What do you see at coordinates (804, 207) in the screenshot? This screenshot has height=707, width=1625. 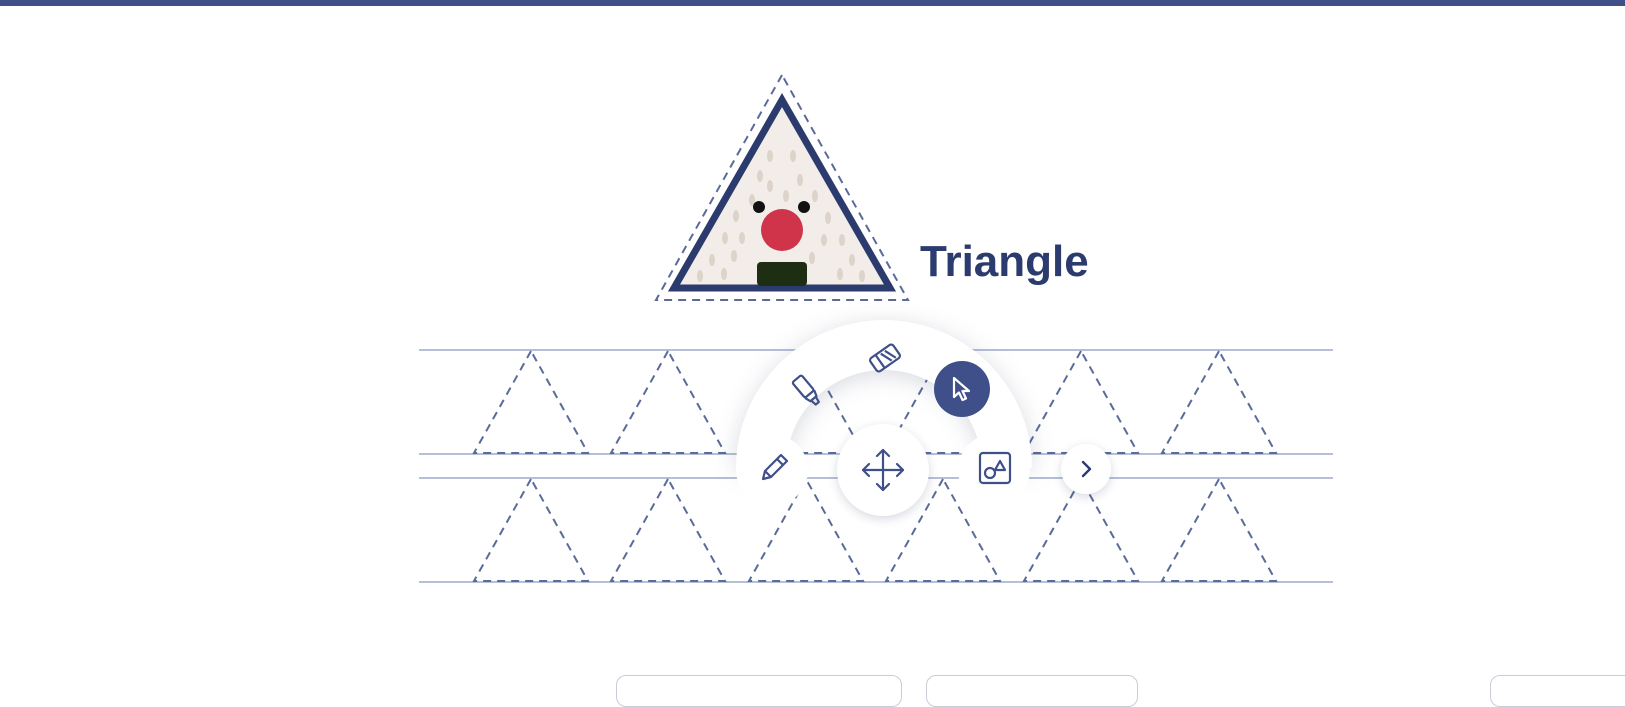 I see `mascot-right-eye` at bounding box center [804, 207].